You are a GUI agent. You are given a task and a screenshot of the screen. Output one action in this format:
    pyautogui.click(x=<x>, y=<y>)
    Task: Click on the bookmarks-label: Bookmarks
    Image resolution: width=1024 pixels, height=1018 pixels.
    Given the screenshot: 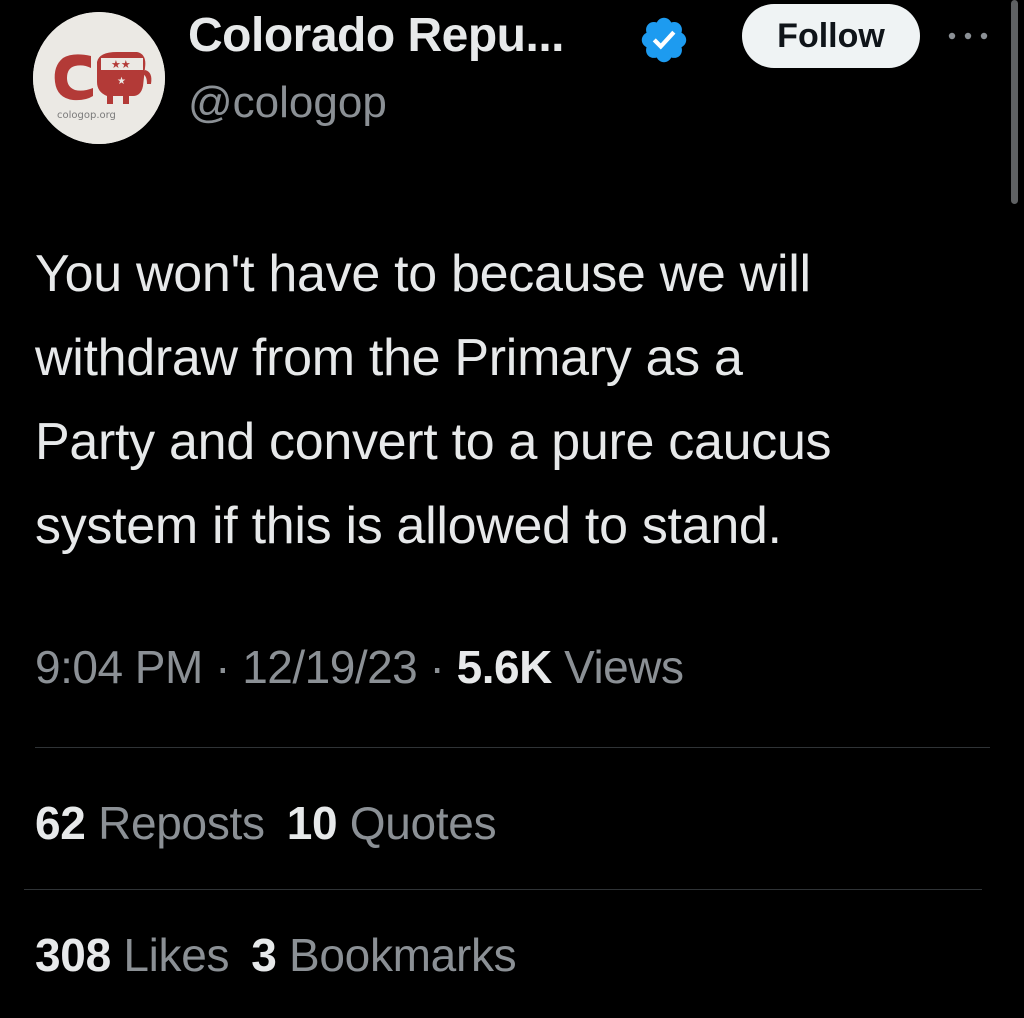 What is the action you would take?
    pyautogui.click(x=403, y=955)
    